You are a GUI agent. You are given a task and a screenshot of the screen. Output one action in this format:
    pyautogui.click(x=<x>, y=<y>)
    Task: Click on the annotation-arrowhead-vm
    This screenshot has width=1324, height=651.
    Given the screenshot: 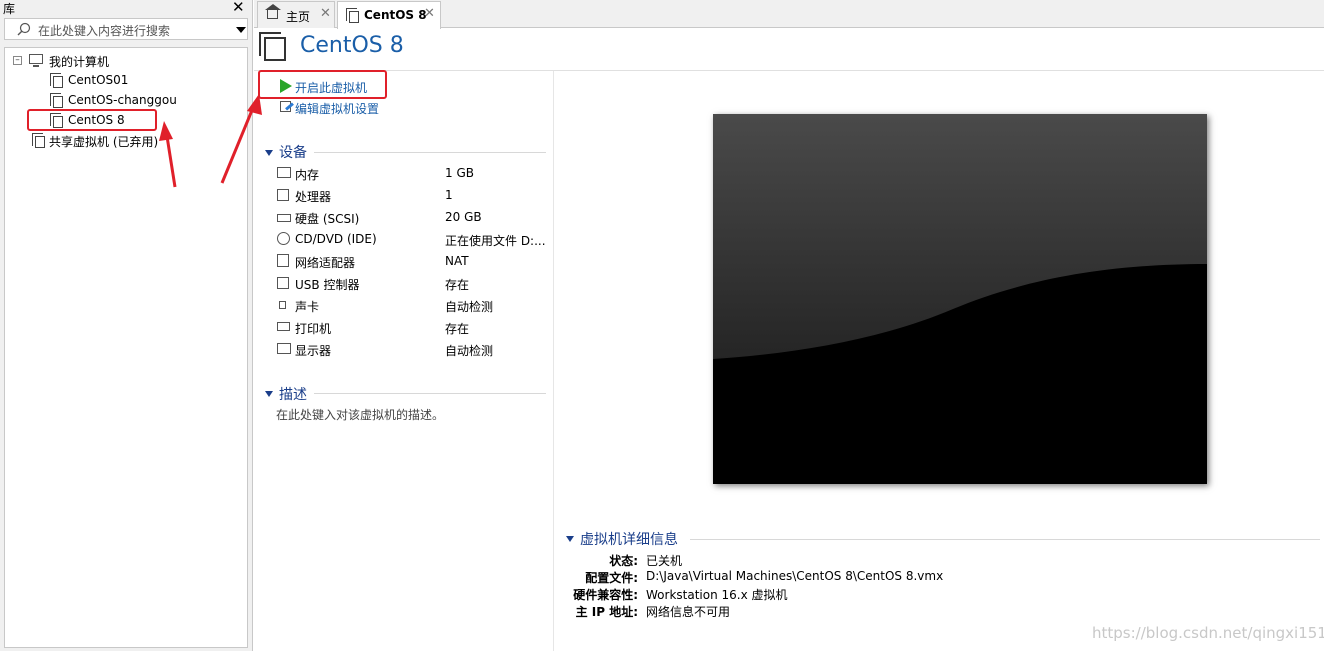 What is the action you would take?
    pyautogui.click(x=166, y=131)
    